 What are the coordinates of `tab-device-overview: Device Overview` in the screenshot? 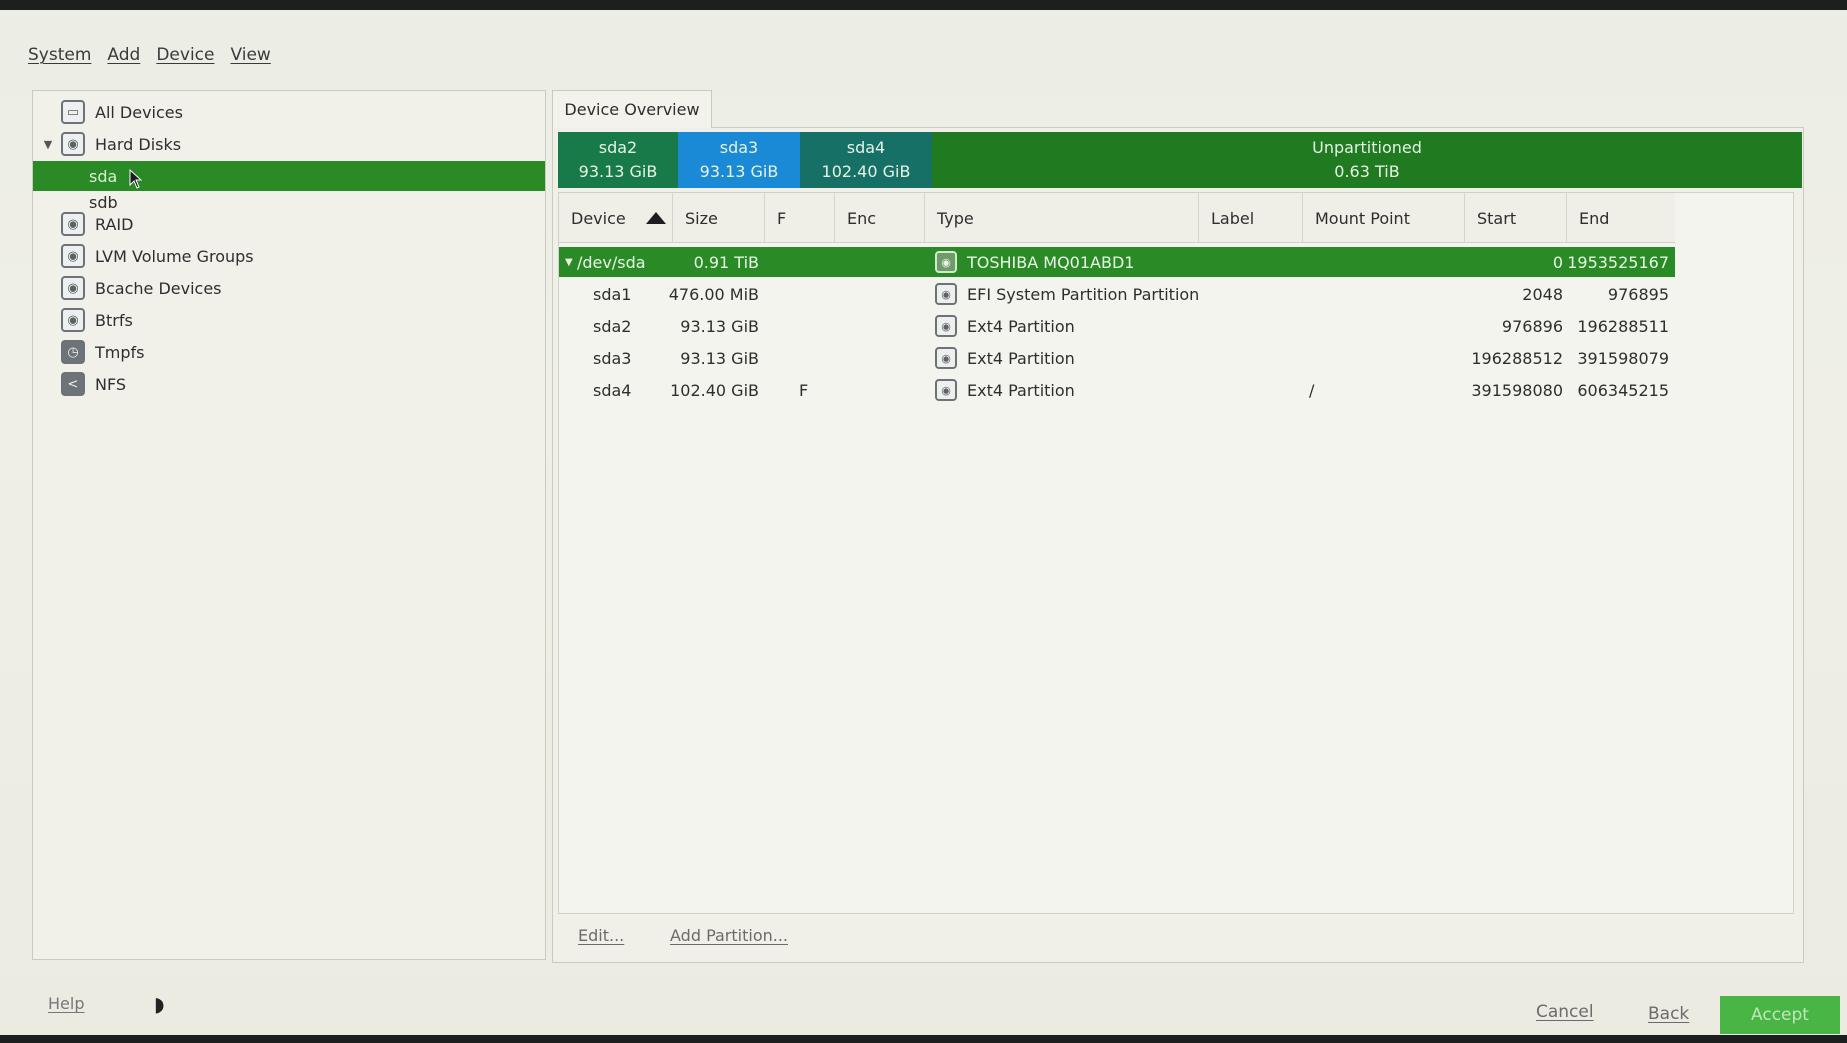 It's located at (632, 109).